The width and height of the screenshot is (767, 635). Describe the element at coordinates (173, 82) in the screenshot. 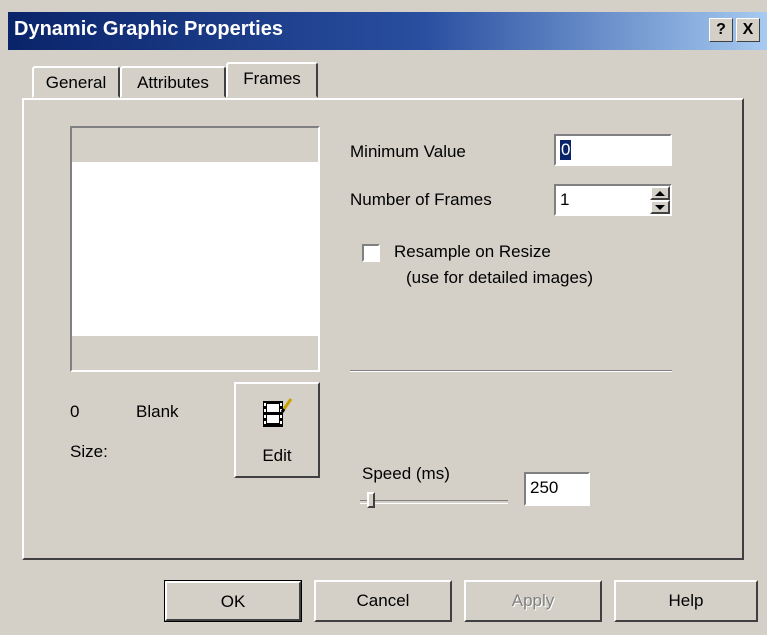

I see `tab-attributes: Attributes` at that location.